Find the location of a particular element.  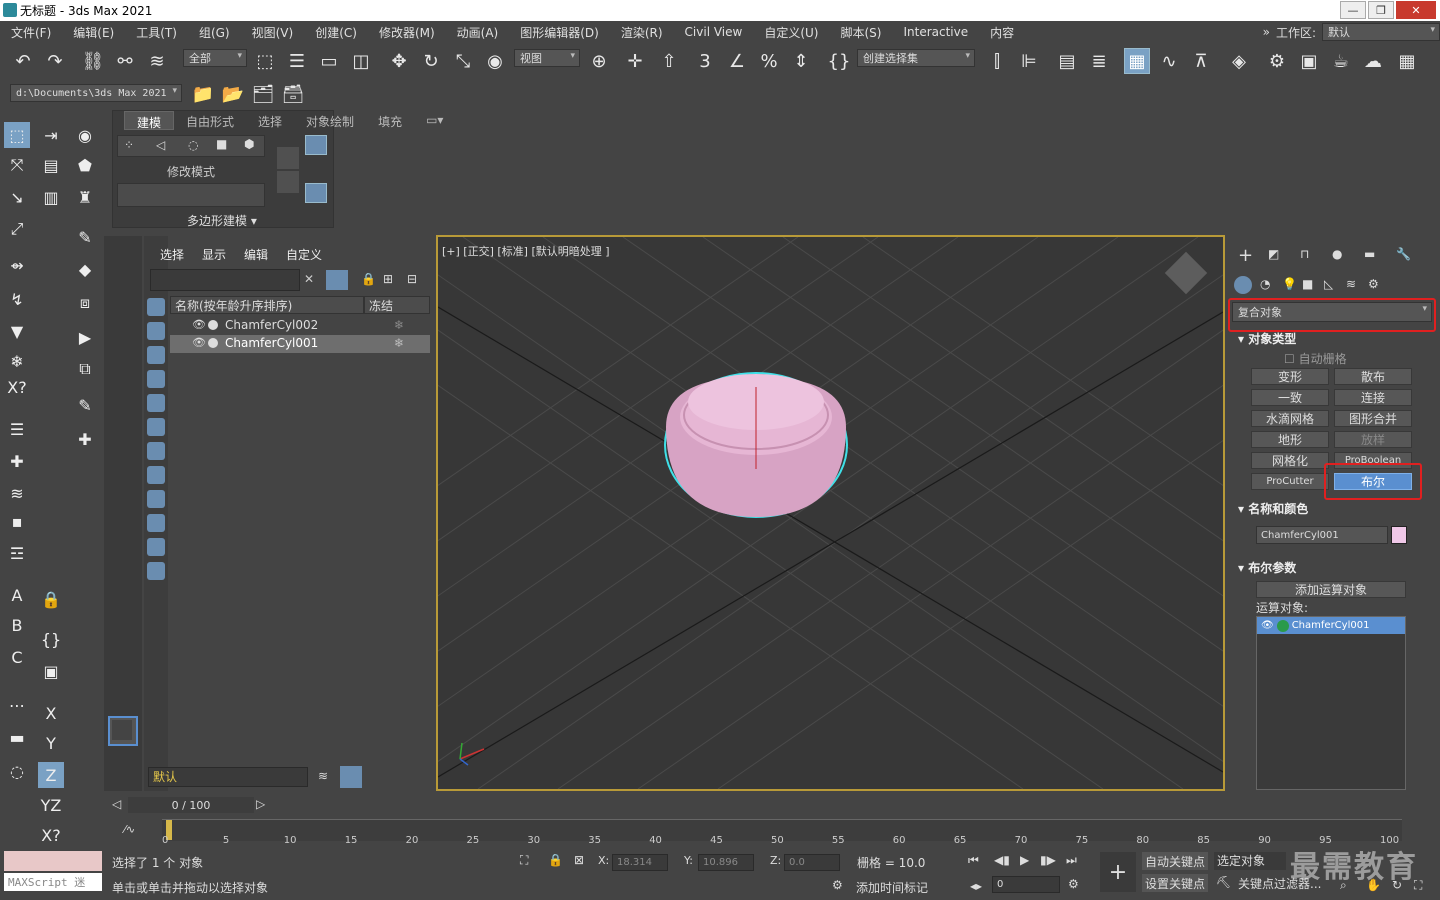

display-icon: ▣ is located at coordinates (51, 671).